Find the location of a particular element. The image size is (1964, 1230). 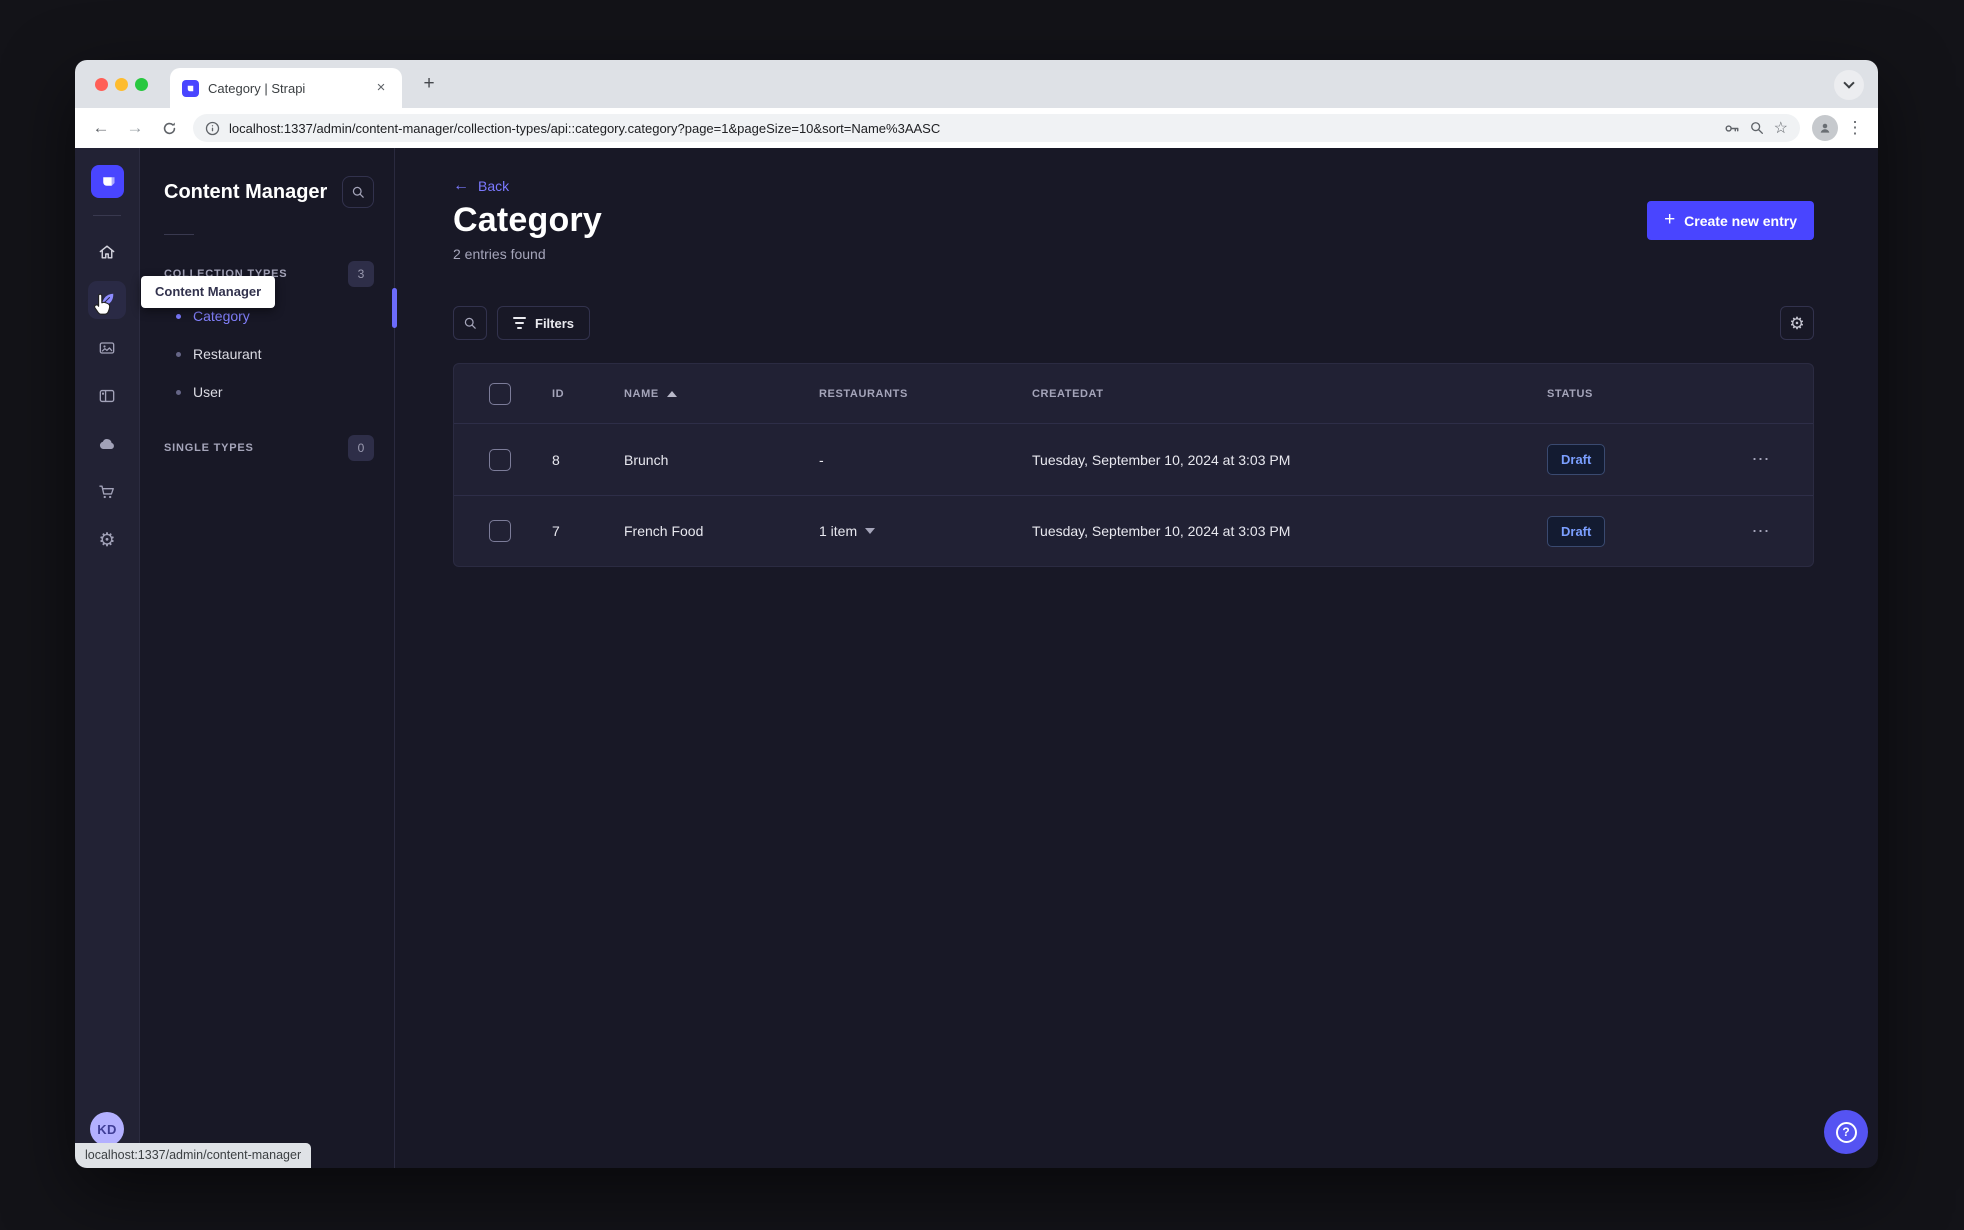

sort-ascending-icon is located at coordinates (671, 393).